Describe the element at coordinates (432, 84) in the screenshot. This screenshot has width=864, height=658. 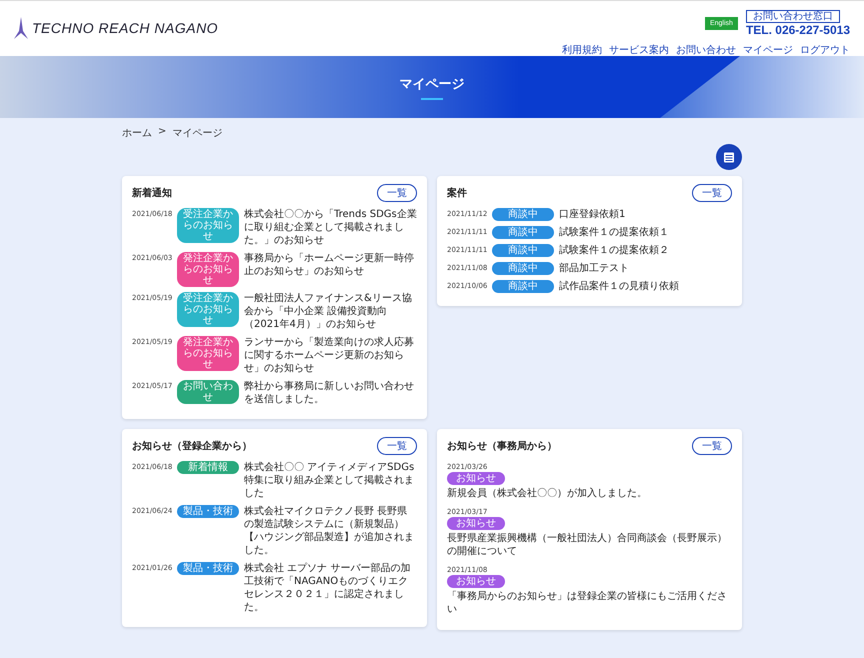
I see `page-title: マイページ` at that location.